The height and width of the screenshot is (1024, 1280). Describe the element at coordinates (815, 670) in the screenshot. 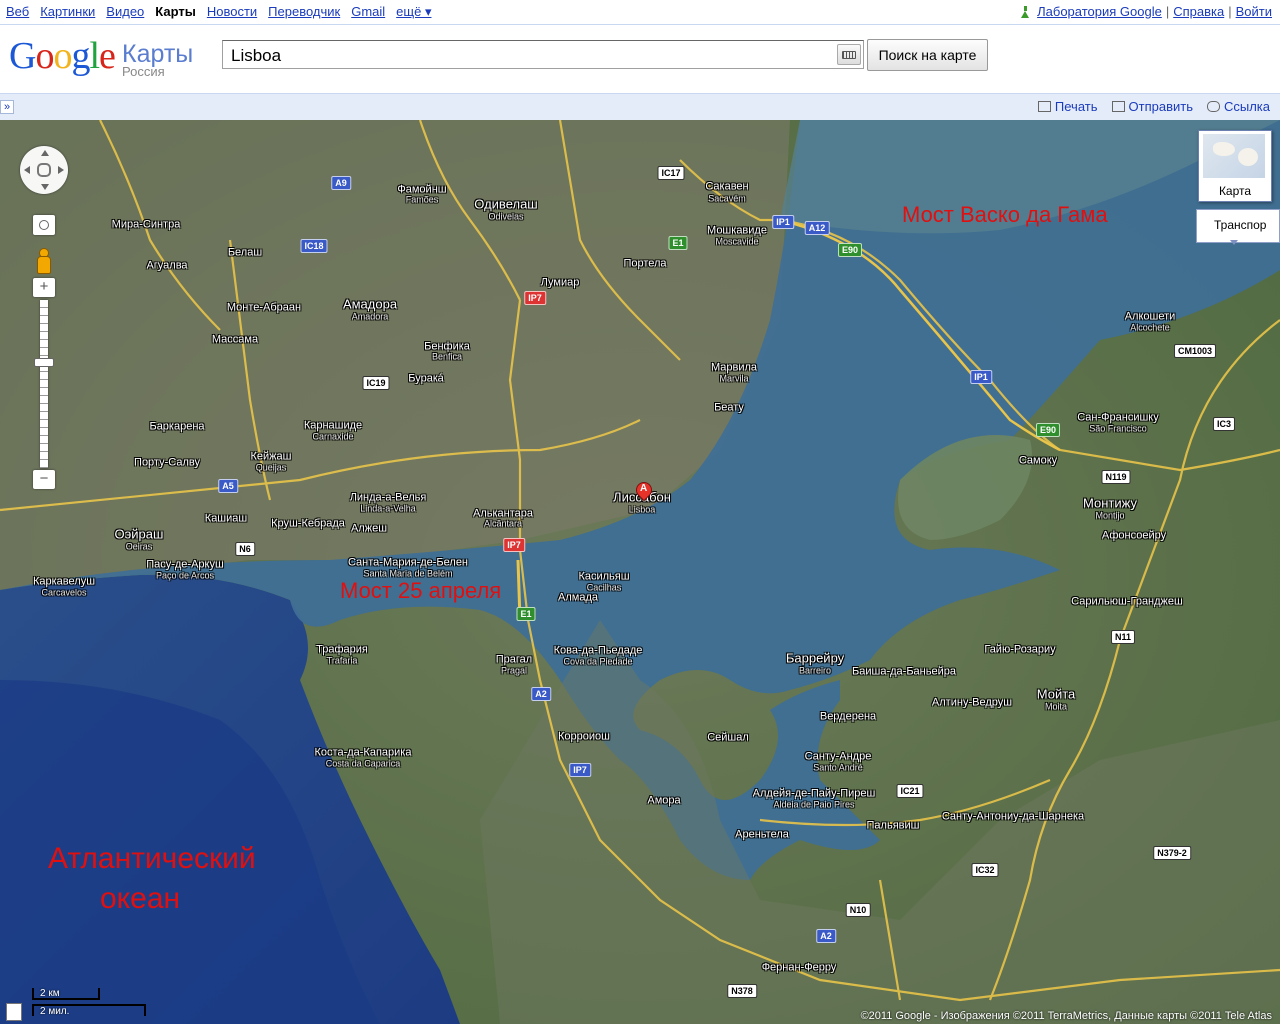

I see `place-label: Barreiro` at that location.